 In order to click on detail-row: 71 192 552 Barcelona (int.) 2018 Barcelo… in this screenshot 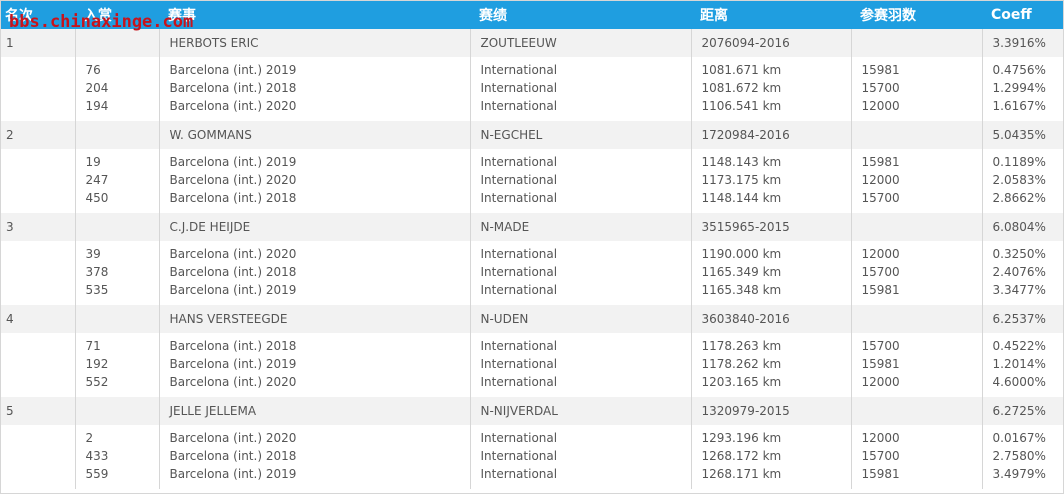, I will do `click(532, 365)`.